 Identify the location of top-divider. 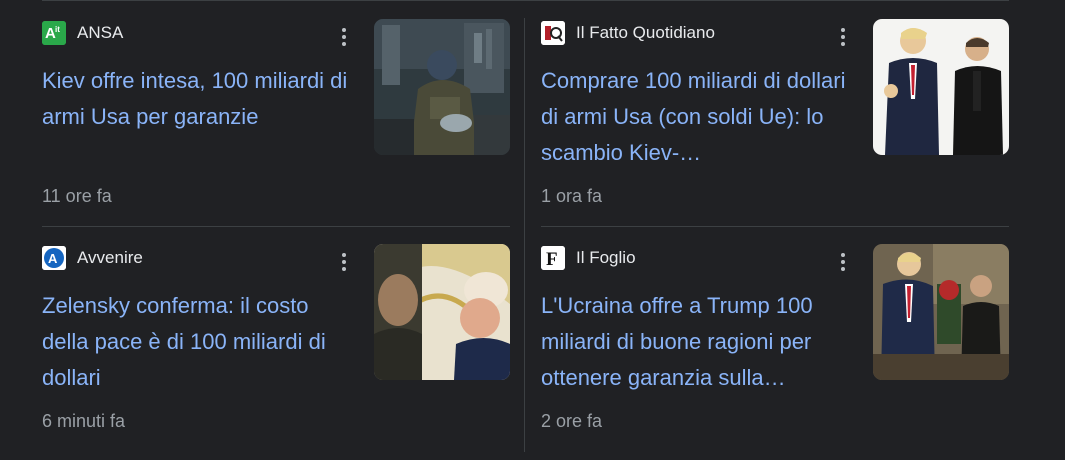
(525, 0).